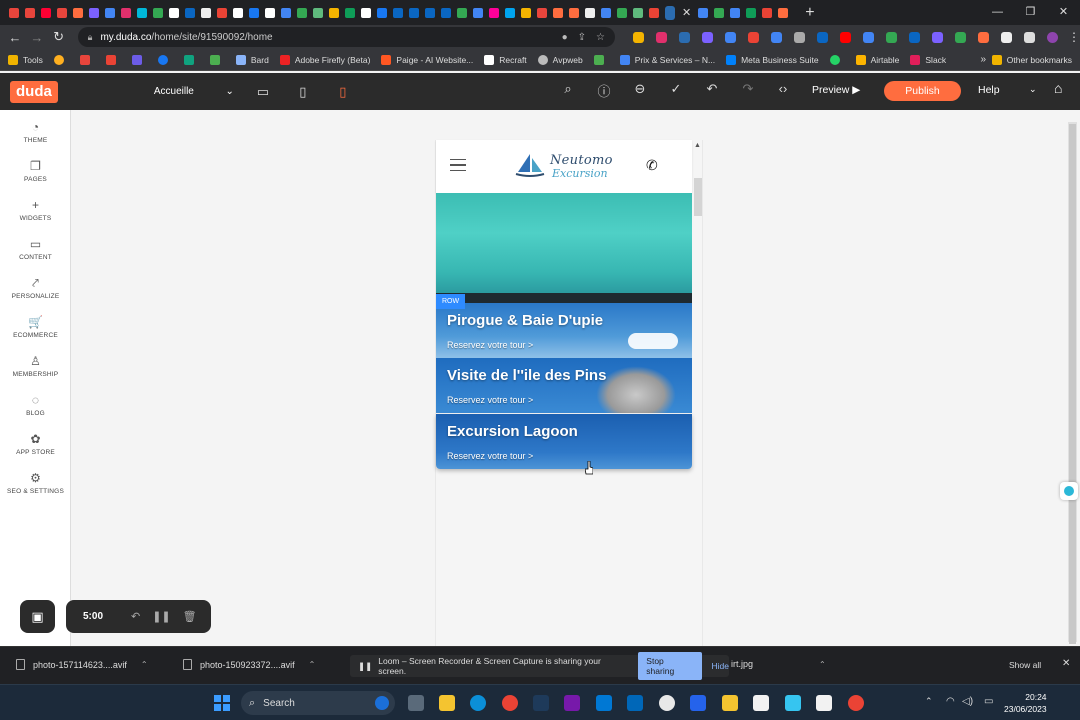 Image resolution: width=1080 pixels, height=720 pixels. What do you see at coordinates (263, 92) in the screenshot?
I see `desktop-view-icon: ▭` at bounding box center [263, 92].